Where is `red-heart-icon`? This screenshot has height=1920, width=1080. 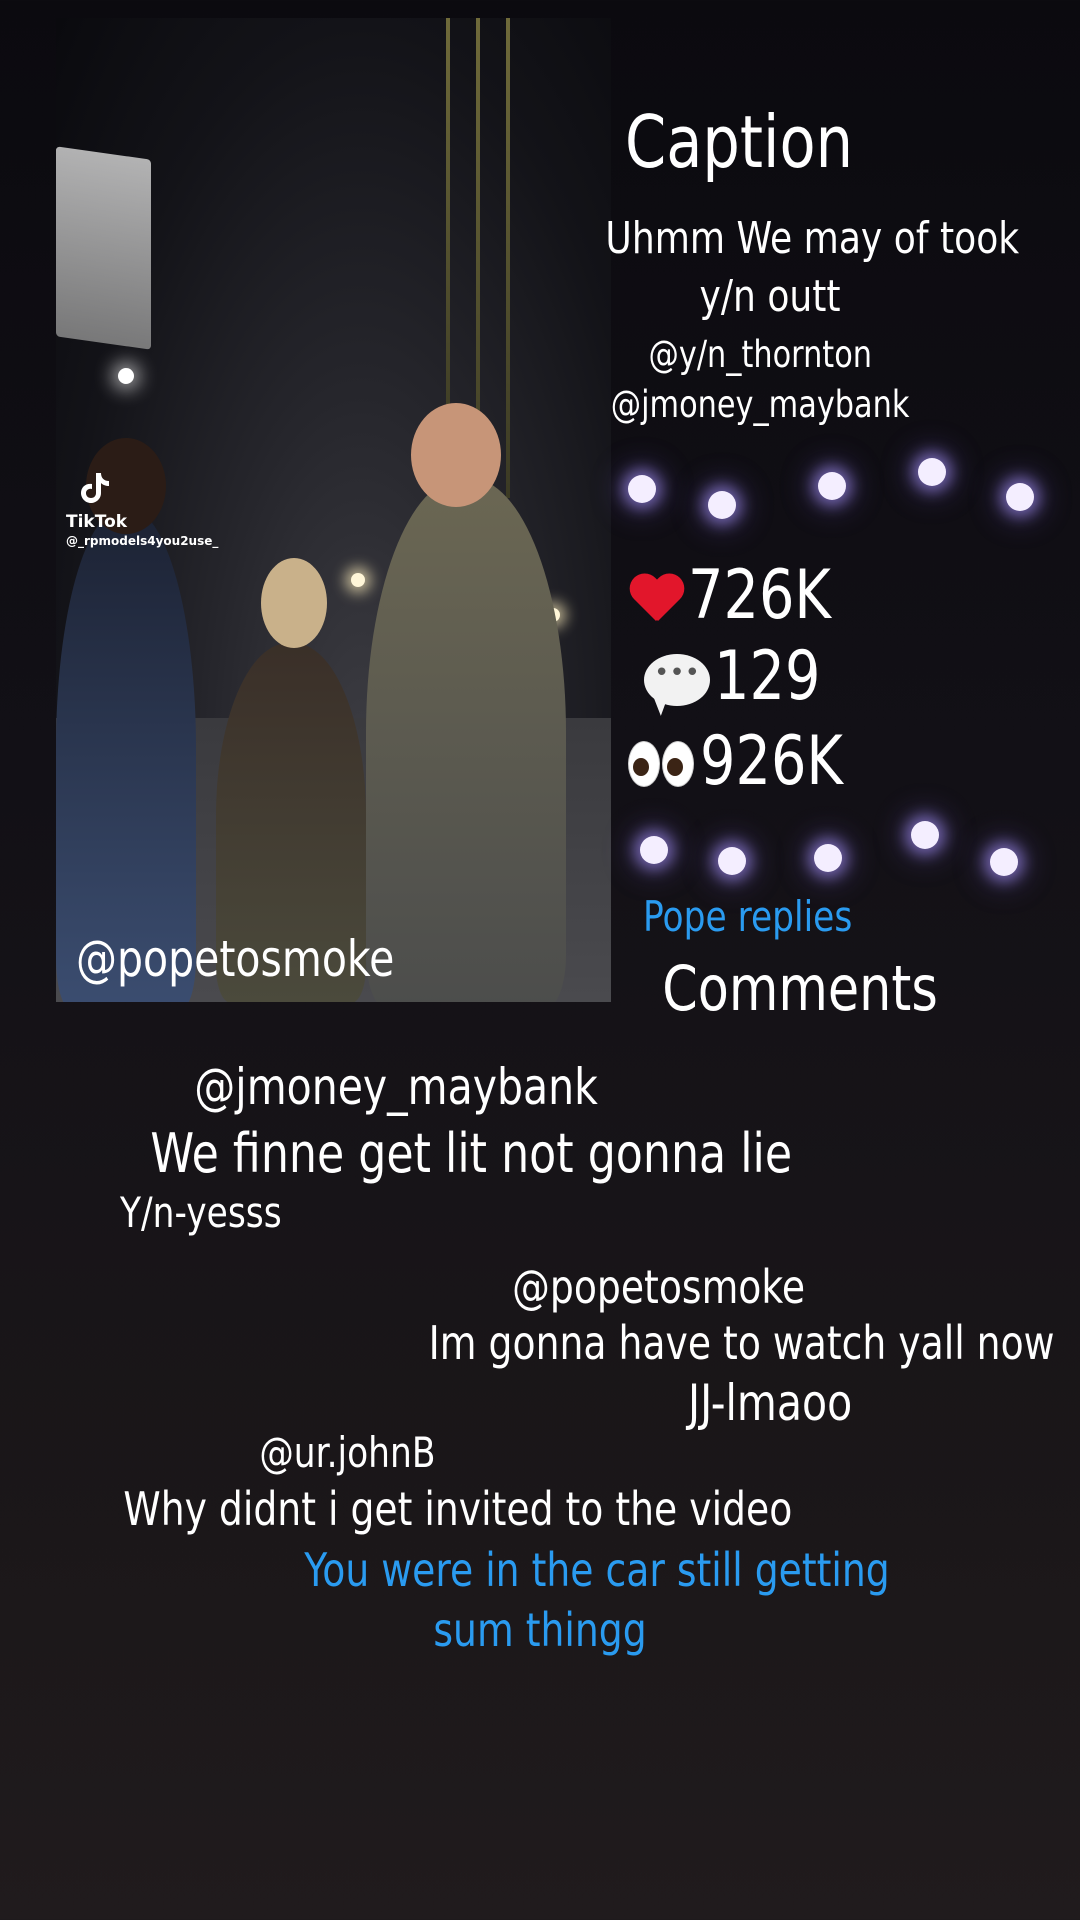 red-heart-icon is located at coordinates (656, 599).